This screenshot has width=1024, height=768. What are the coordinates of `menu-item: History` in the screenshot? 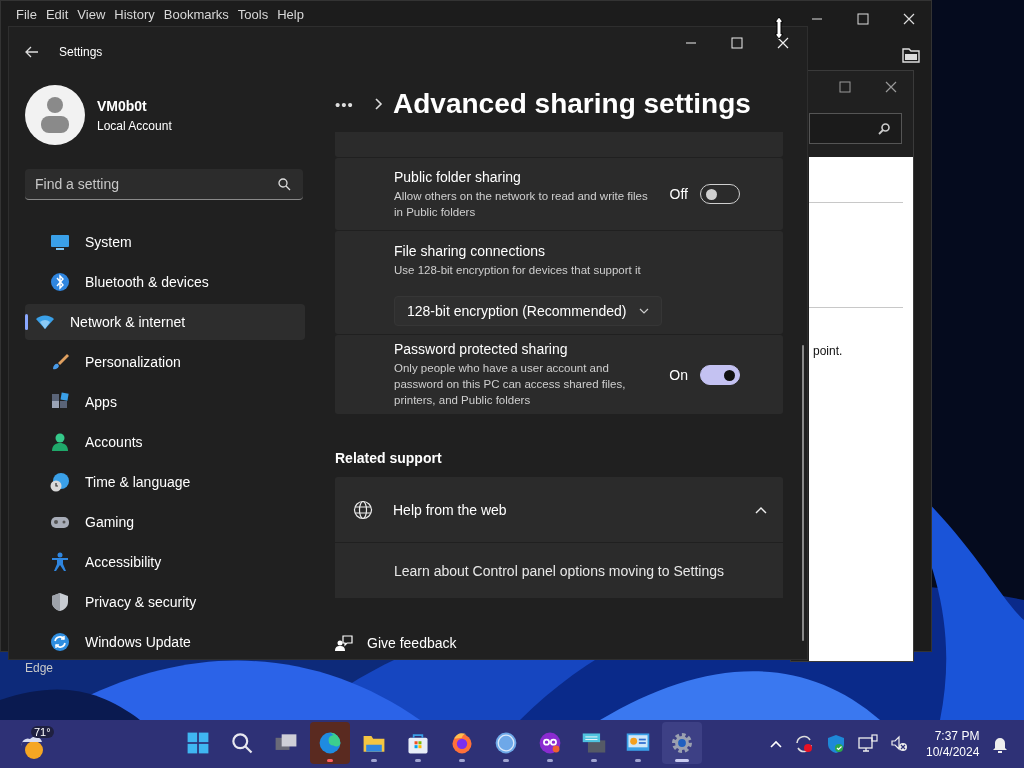 It's located at (134, 16).